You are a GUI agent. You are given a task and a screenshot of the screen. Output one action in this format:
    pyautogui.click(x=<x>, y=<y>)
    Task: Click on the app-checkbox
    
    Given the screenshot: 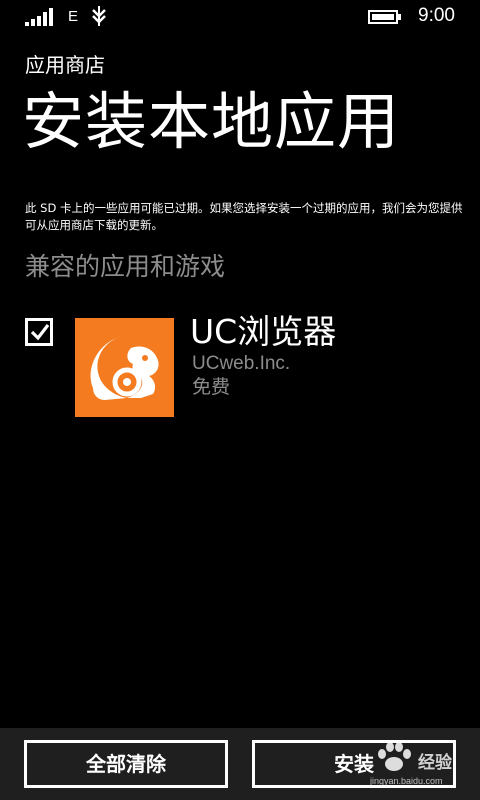 What is the action you would take?
    pyautogui.click(x=39, y=332)
    